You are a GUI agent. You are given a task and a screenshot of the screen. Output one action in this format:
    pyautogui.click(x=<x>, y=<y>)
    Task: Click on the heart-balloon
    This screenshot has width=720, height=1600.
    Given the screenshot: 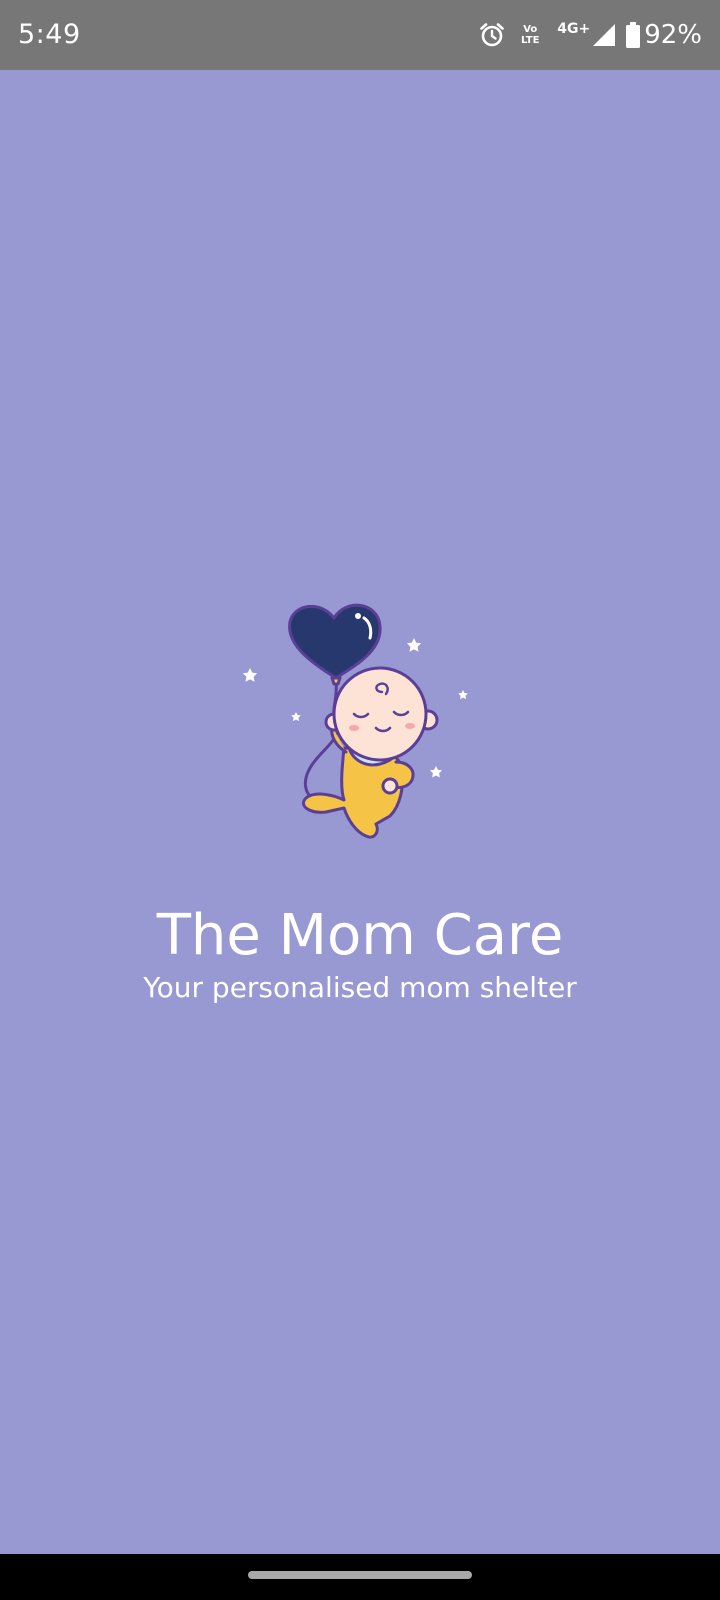 What is the action you would take?
    pyautogui.click(x=335, y=641)
    